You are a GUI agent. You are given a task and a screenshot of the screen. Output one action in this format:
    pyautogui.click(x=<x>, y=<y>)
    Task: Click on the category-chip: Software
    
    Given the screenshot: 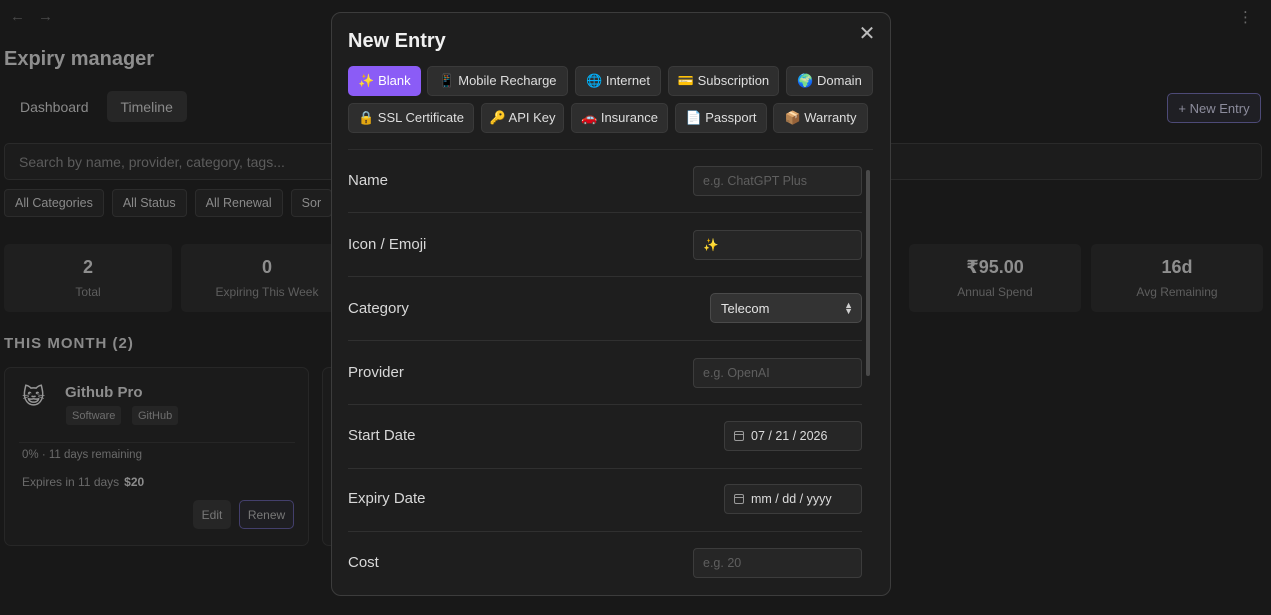 What is the action you would take?
    pyautogui.click(x=94, y=415)
    